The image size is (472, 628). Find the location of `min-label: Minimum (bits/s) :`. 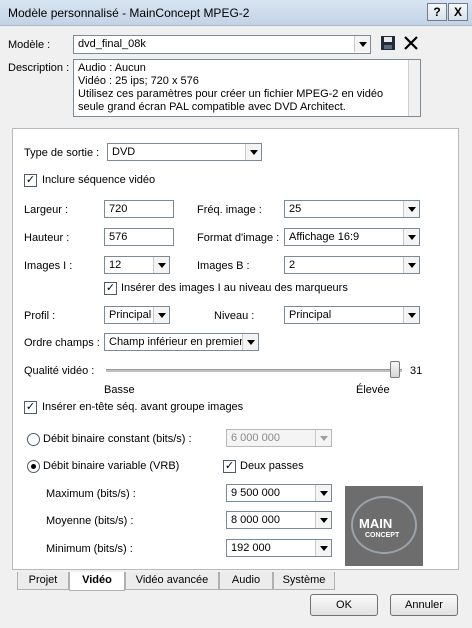

min-label: Minimum (bits/s) : is located at coordinates (89, 549).